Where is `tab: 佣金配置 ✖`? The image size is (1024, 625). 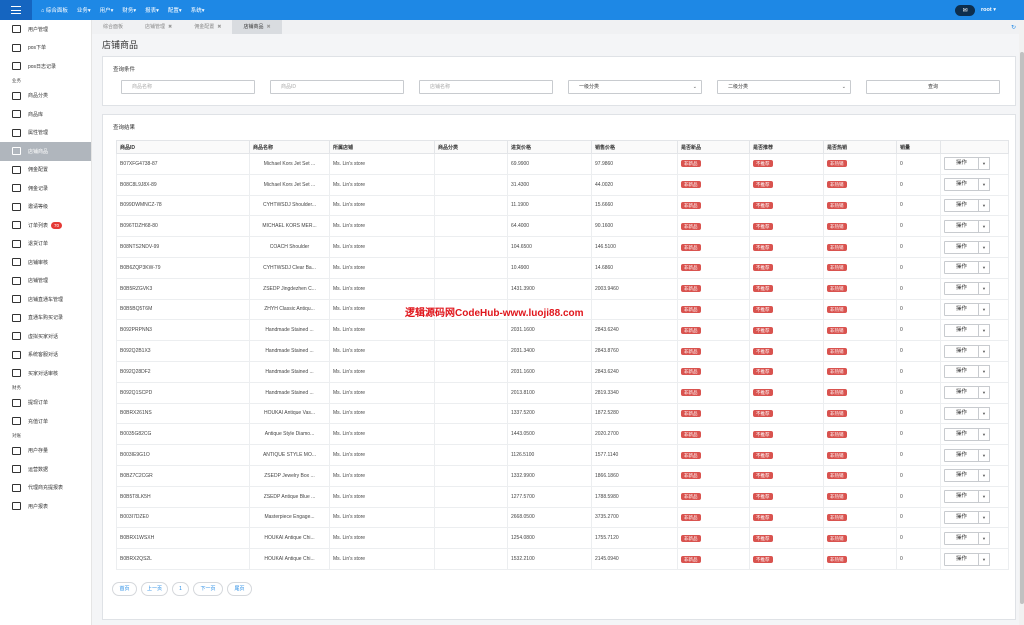
tab: 佣金配置 ✖ is located at coordinates (207, 27).